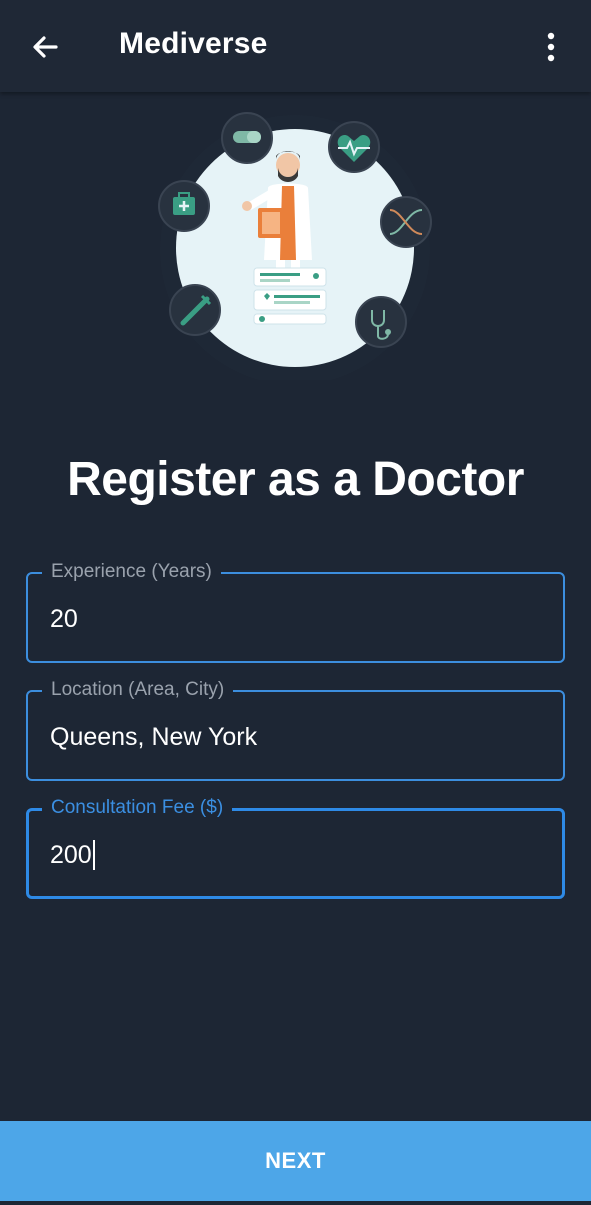  I want to click on text-caret, so click(93, 855).